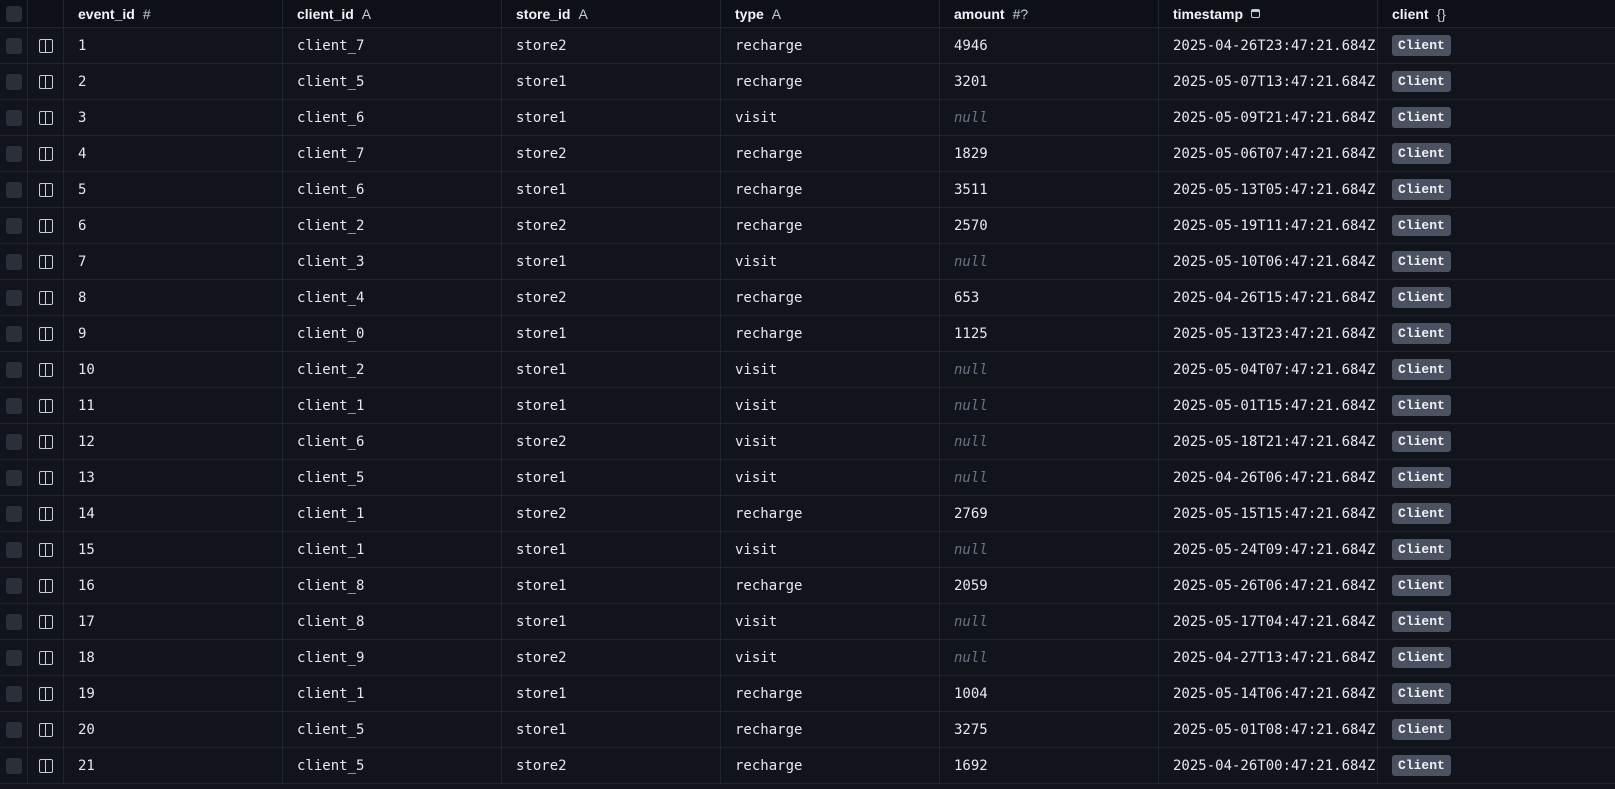 This screenshot has width=1615, height=789. I want to click on cell-event-id: 8, so click(173, 297).